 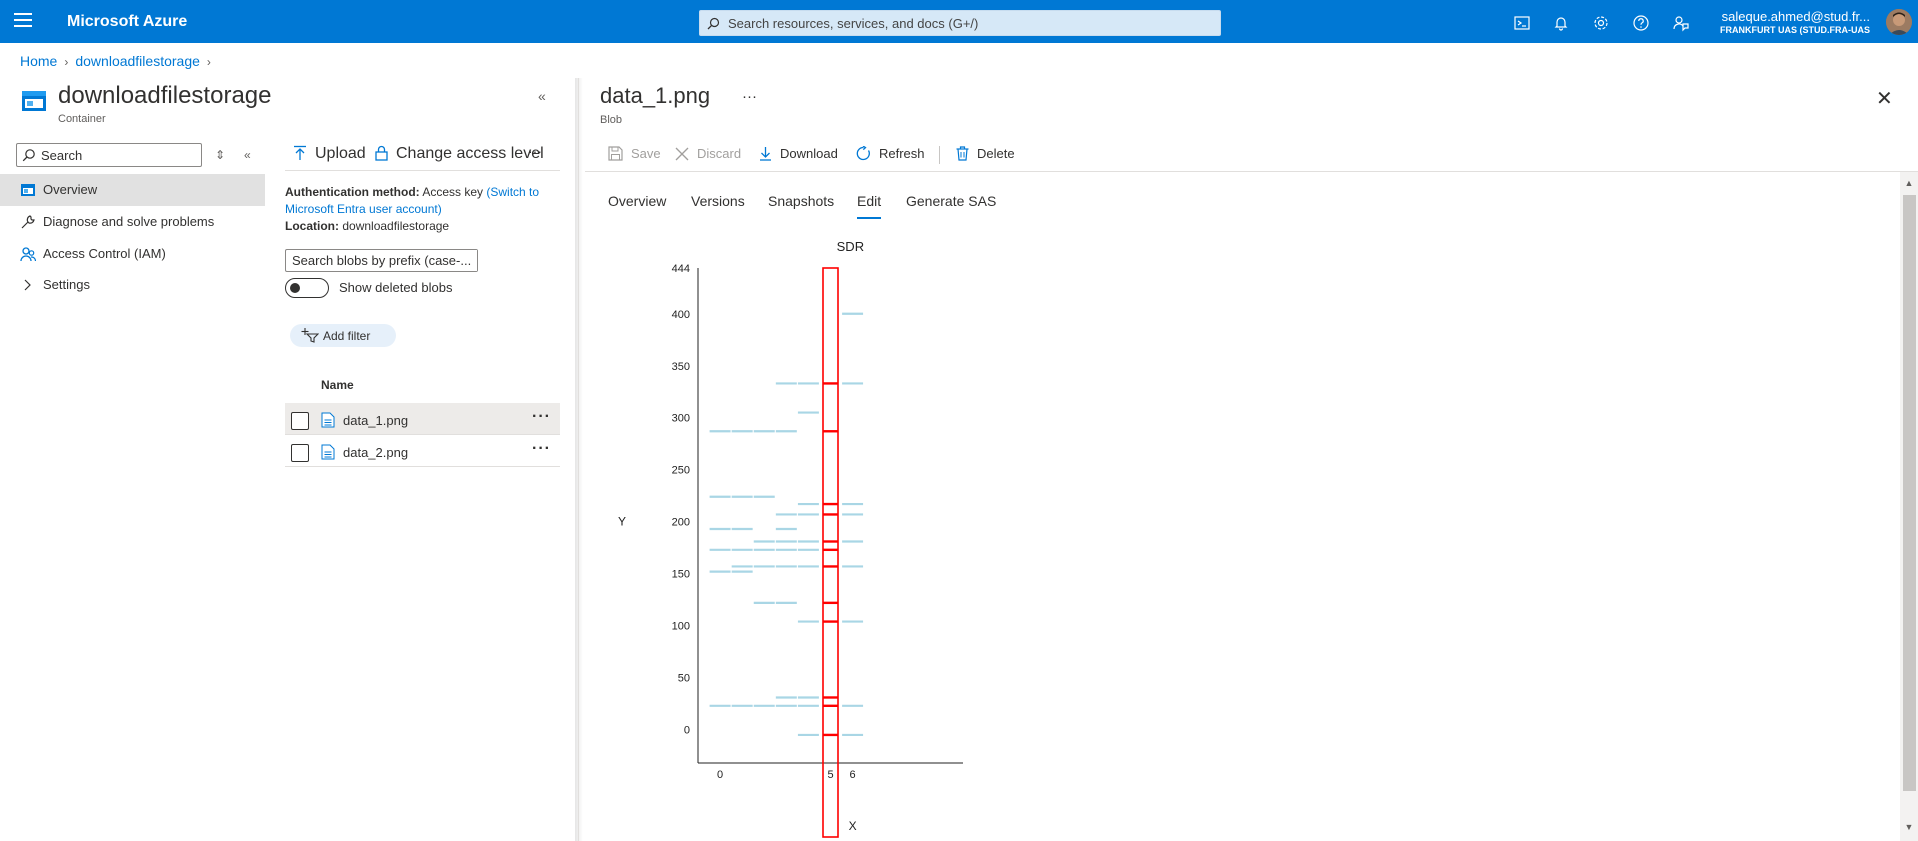 What do you see at coordinates (23, 21) in the screenshot?
I see `hamburger-menu-icon` at bounding box center [23, 21].